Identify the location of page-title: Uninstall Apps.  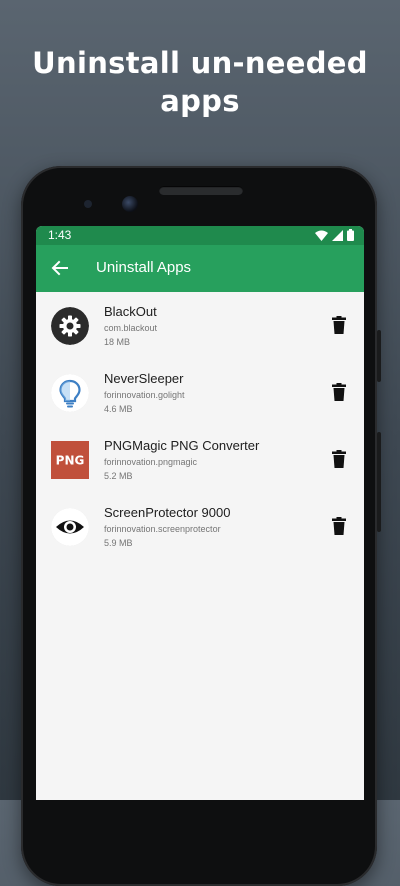
(144, 267).